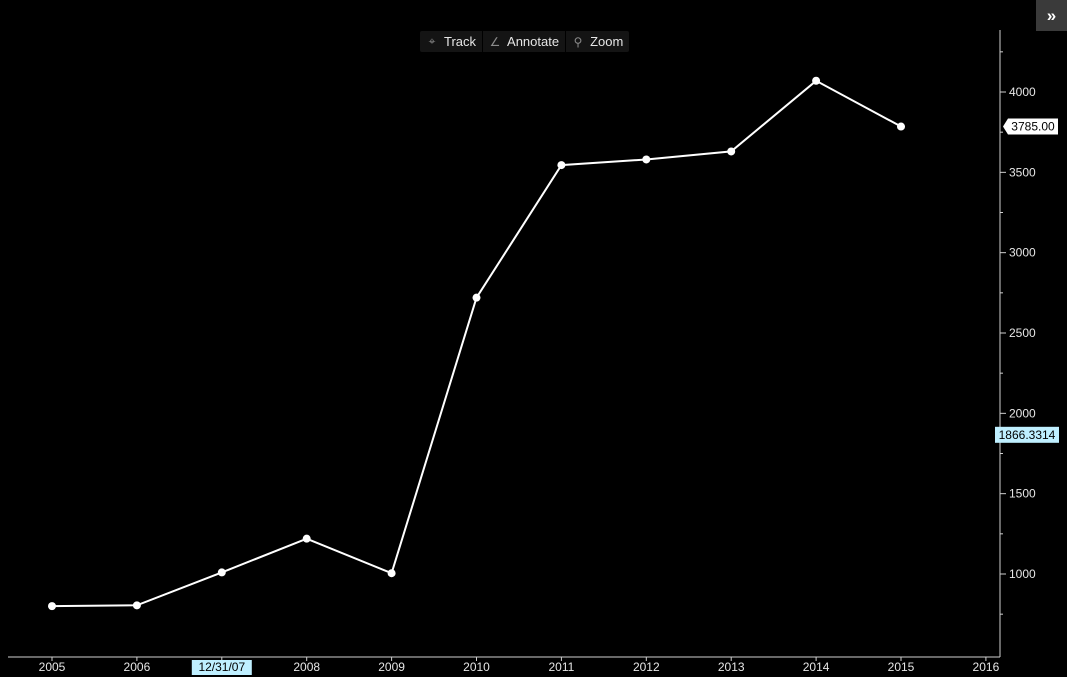  What do you see at coordinates (1033, 127) in the screenshot?
I see `last-value-label: 3785.00` at bounding box center [1033, 127].